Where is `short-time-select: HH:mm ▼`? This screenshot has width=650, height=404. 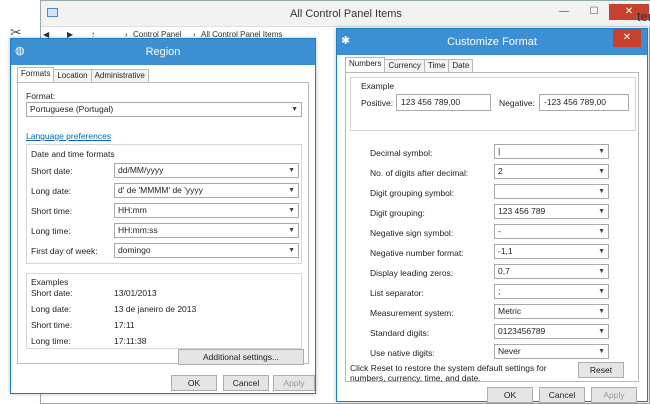
short-time-select: HH:mm ▼ is located at coordinates (206, 210).